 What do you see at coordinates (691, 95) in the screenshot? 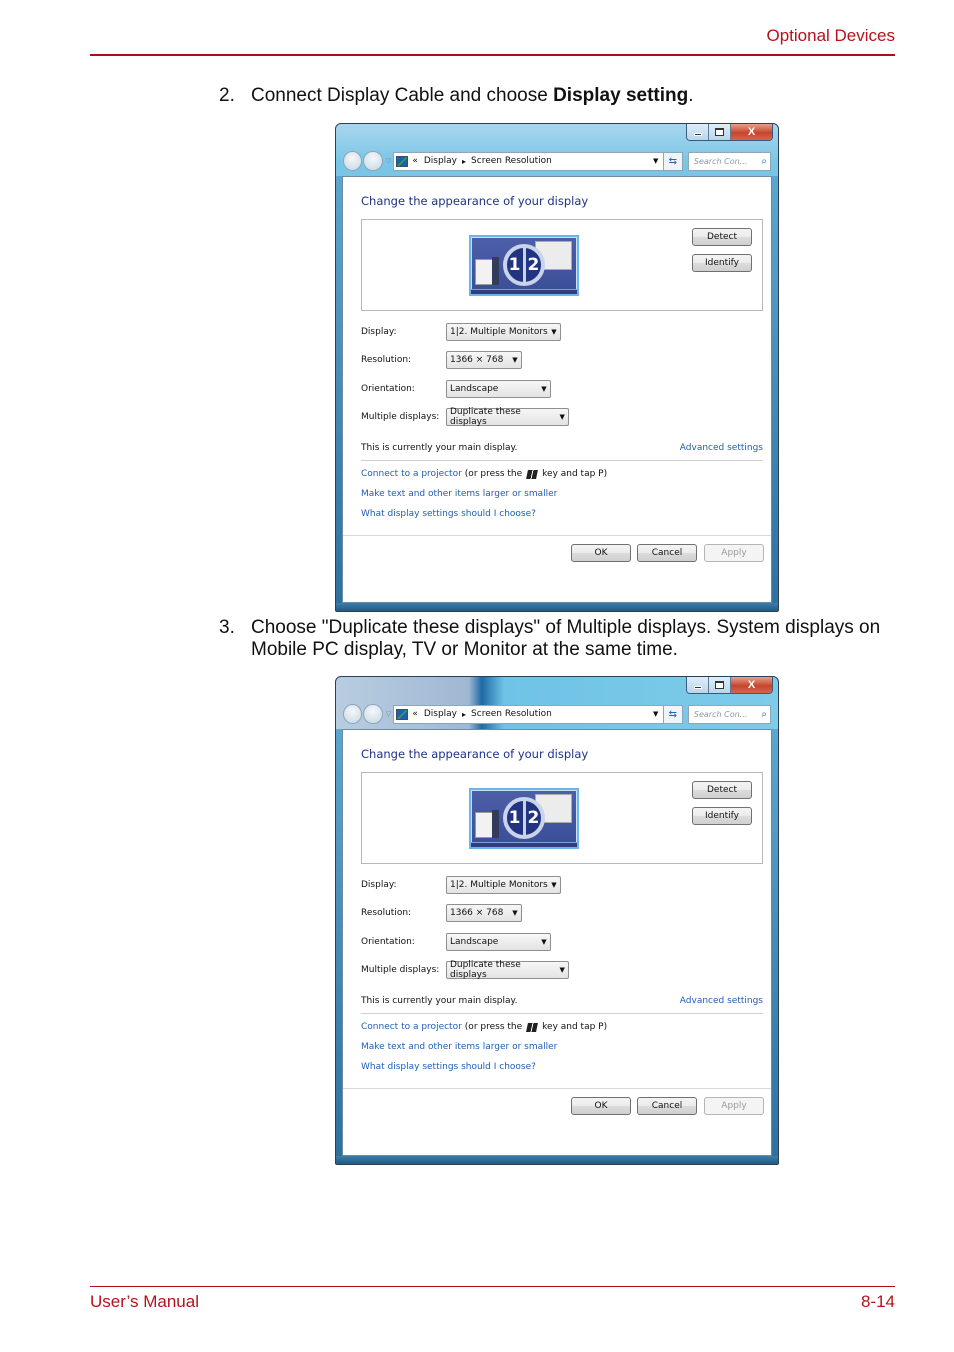
I see `step-text-part: .` at bounding box center [691, 95].